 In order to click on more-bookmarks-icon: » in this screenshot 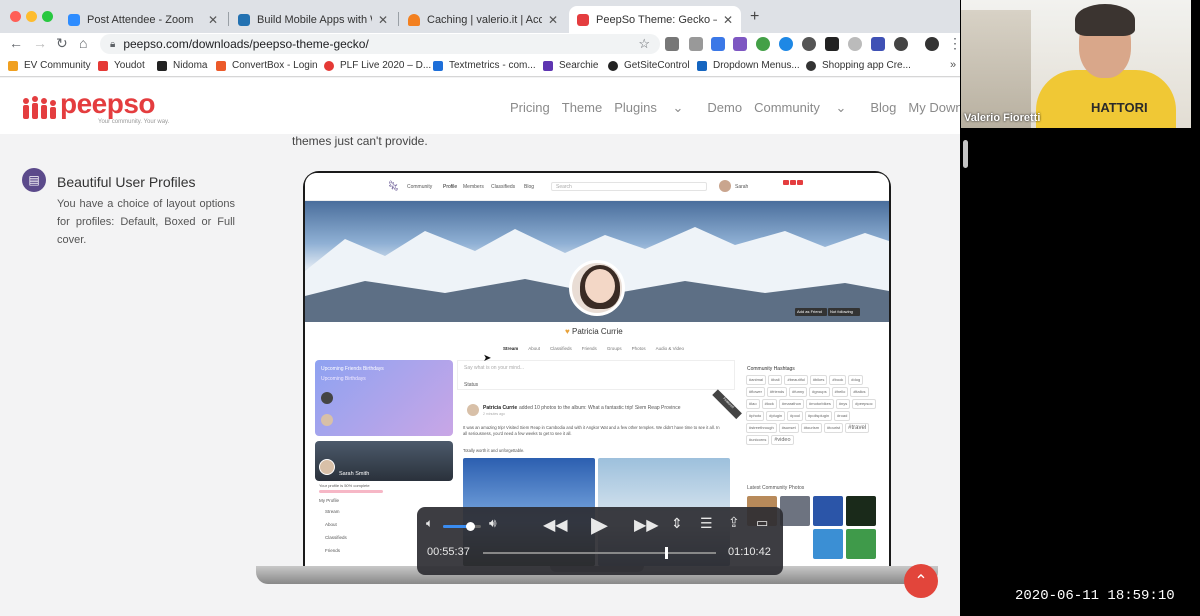, I will do `click(953, 65)`.